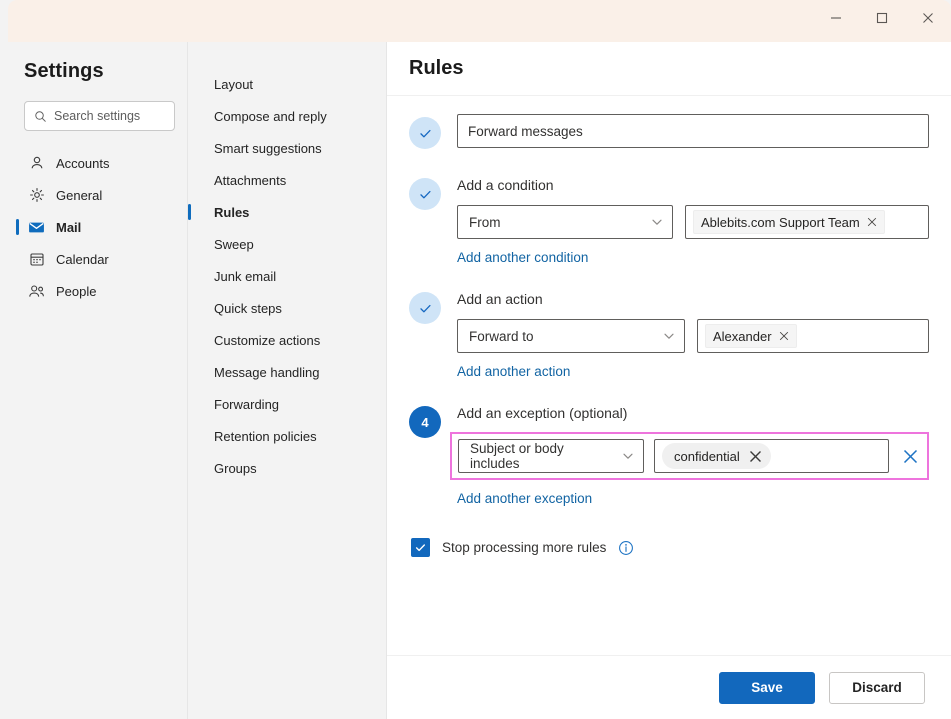 The image size is (951, 719). I want to click on exception-highlight: Subject or body includes confidential, so click(689, 456).